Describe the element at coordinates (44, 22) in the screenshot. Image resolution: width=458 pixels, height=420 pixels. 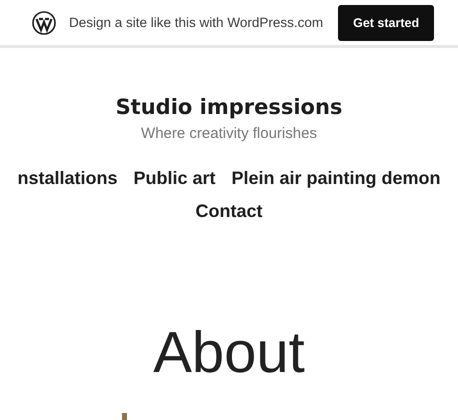
I see `wordpress-logo-icon` at that location.